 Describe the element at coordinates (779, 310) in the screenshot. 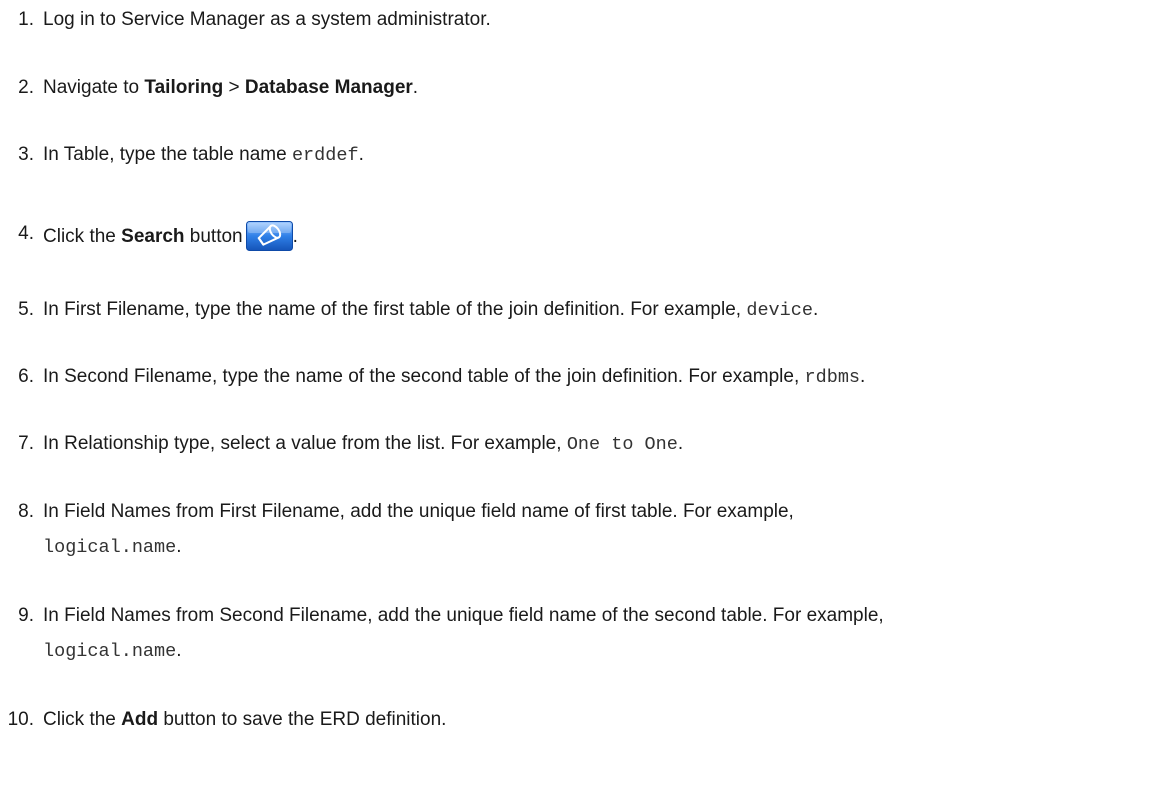

I see `code-value: device` at that location.